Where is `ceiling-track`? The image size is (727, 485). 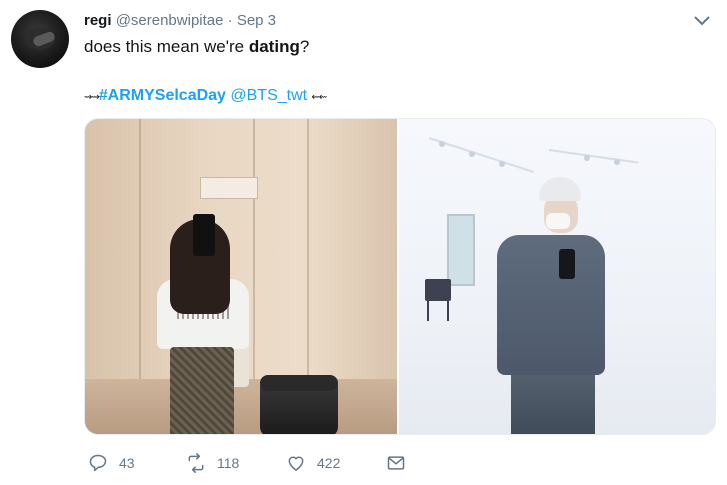
ceiling-track is located at coordinates (593, 156).